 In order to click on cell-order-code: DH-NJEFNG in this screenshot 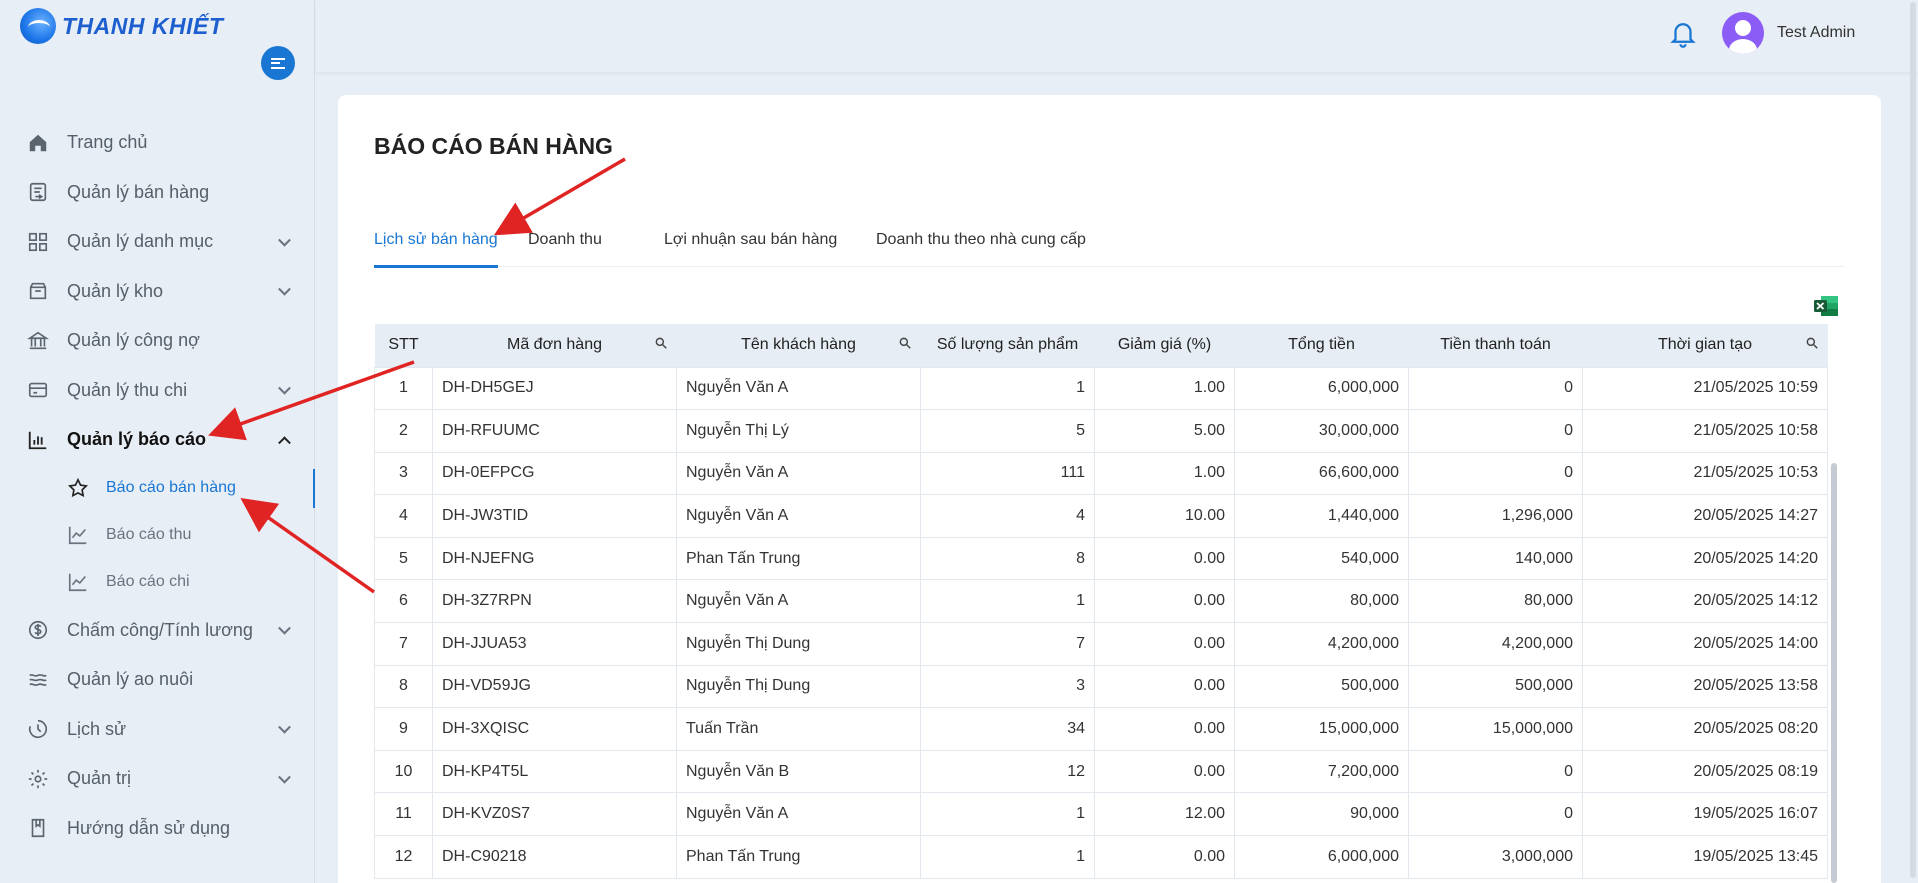, I will do `click(554, 558)`.